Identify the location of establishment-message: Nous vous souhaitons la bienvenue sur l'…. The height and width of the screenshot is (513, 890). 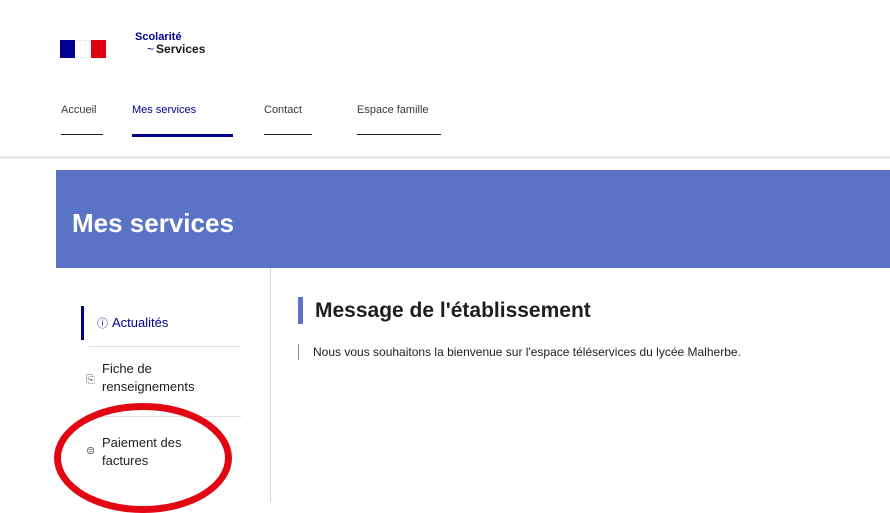
(519, 352).